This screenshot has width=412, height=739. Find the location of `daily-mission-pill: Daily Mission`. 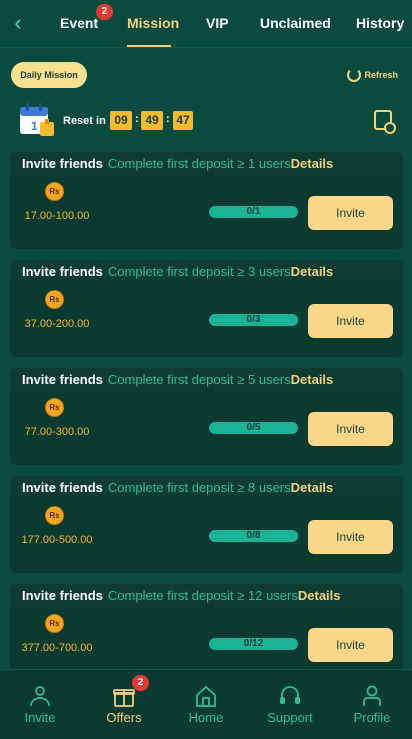

daily-mission-pill: Daily Mission is located at coordinates (49, 75).